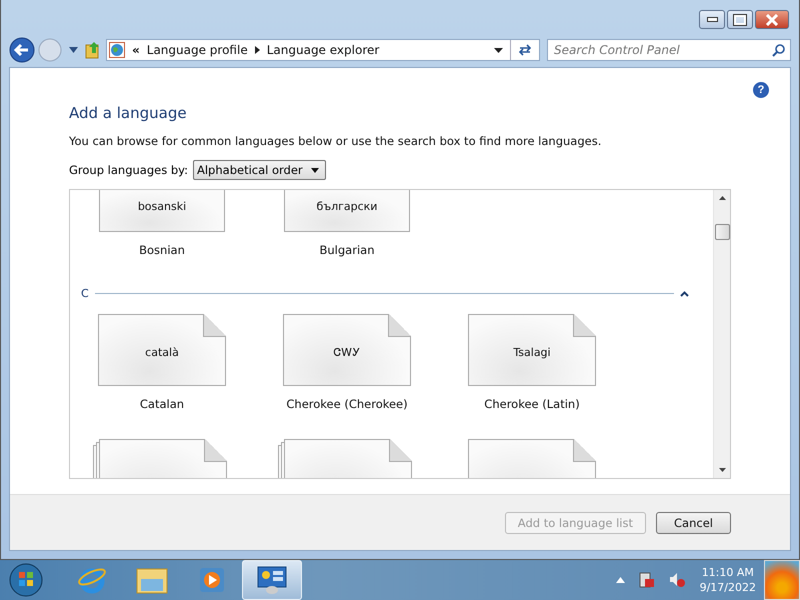  What do you see at coordinates (693, 523) in the screenshot?
I see `dialog-button: Cancel` at bounding box center [693, 523].